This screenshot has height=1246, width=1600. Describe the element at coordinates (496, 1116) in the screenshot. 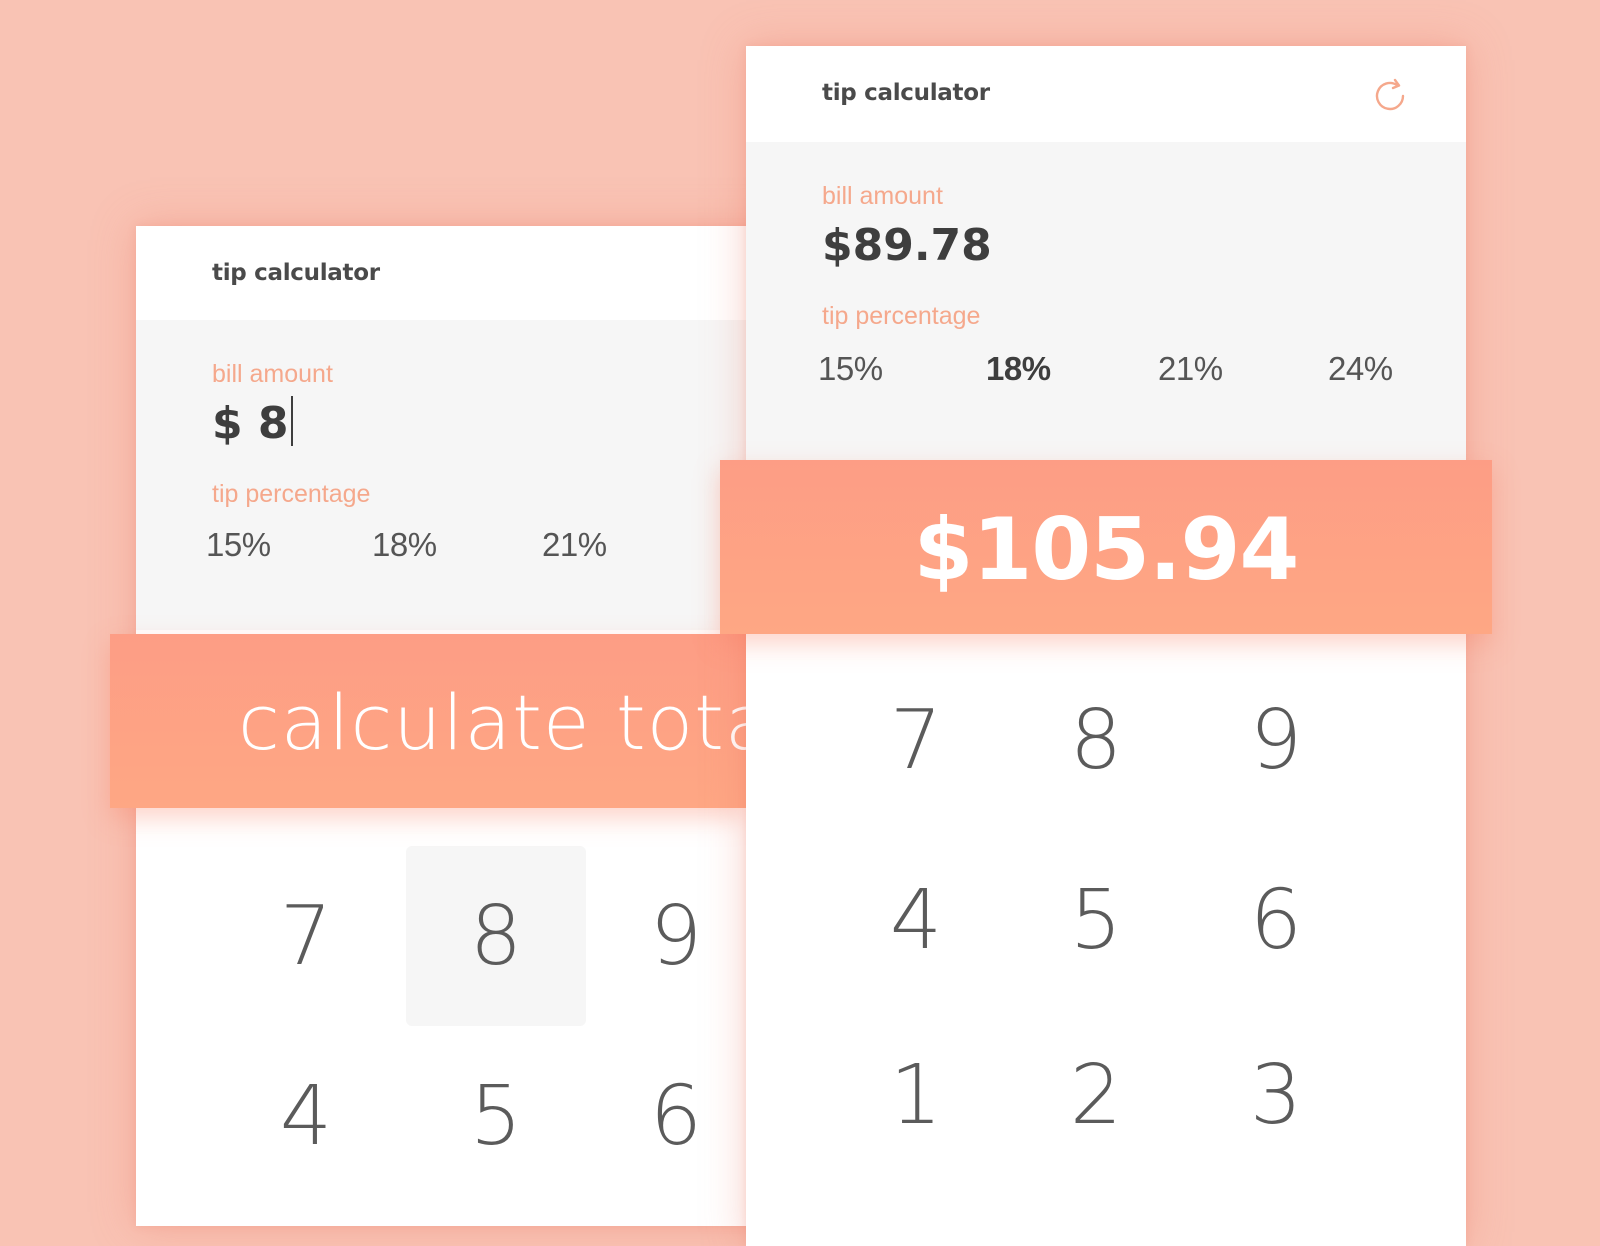

I see `back-key-5: 5` at that location.